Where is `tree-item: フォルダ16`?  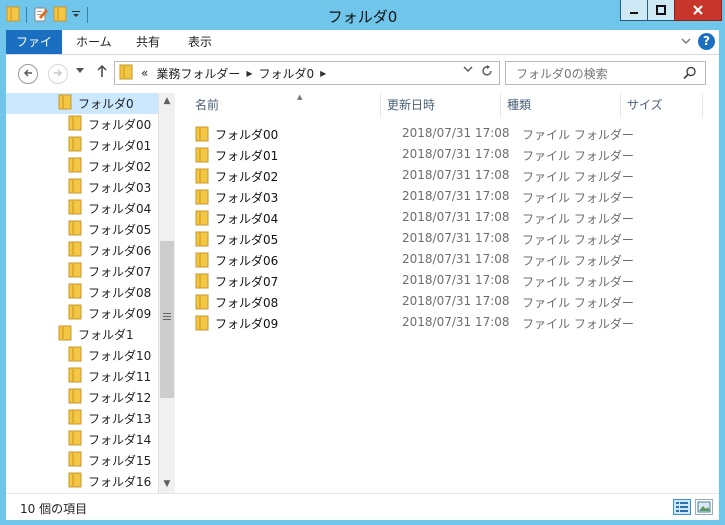
tree-item: フォルダ16 is located at coordinates (109, 481).